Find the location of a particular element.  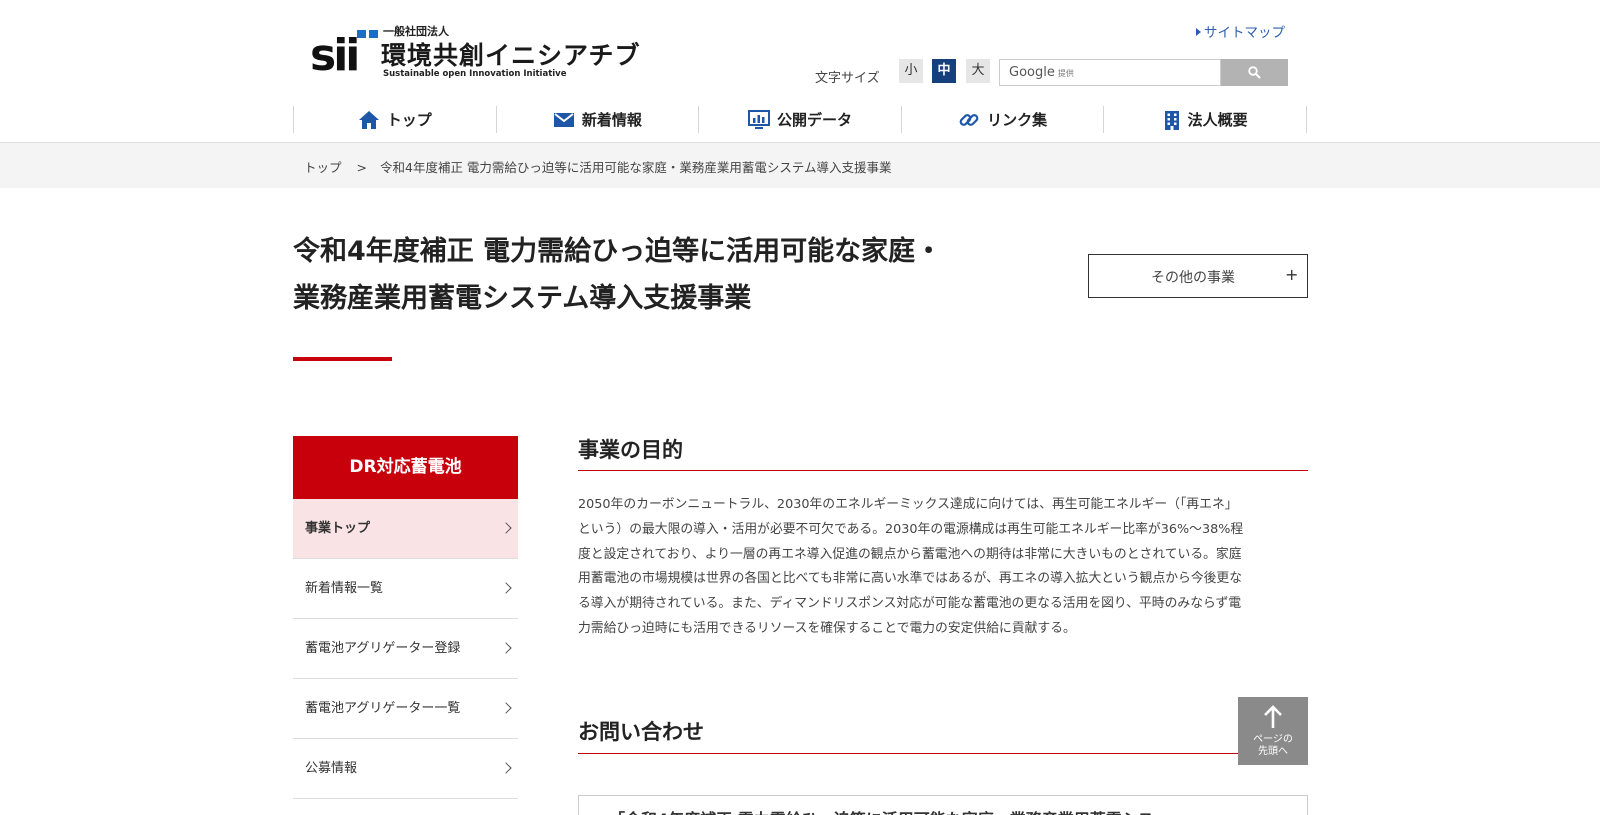

mail-icon is located at coordinates (563, 119).